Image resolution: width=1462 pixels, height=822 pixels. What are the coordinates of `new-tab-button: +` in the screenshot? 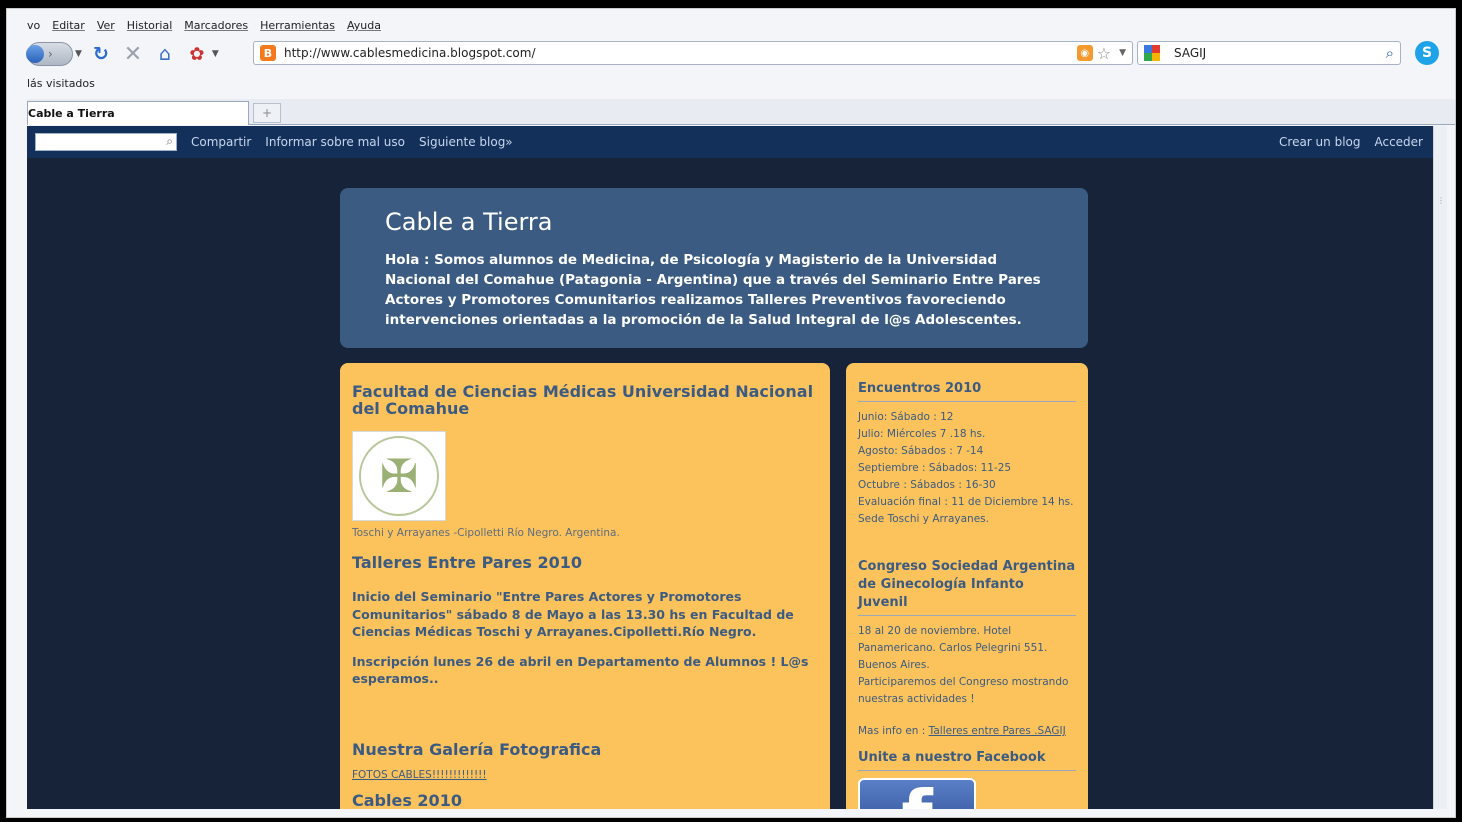 It's located at (267, 113).